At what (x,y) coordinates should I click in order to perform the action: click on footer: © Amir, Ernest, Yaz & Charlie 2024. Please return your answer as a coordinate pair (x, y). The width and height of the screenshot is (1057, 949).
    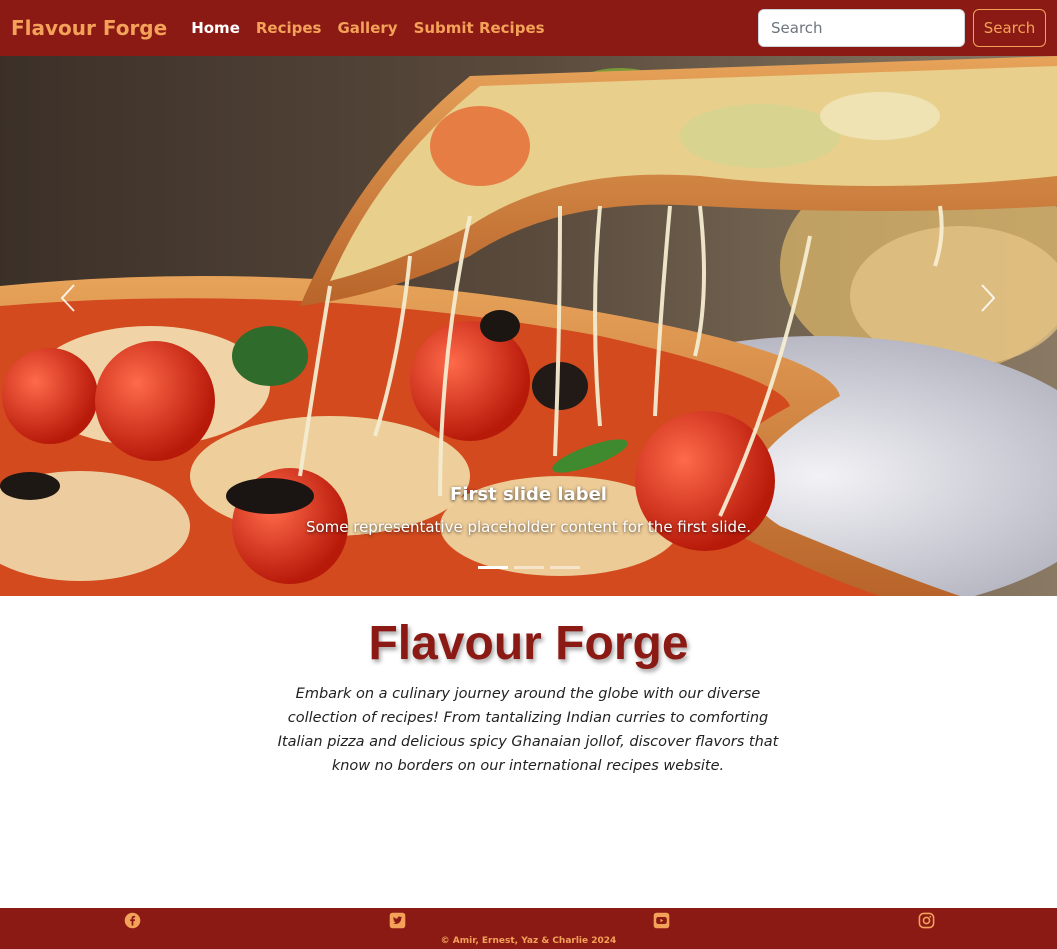
    Looking at the image, I should click on (528, 928).